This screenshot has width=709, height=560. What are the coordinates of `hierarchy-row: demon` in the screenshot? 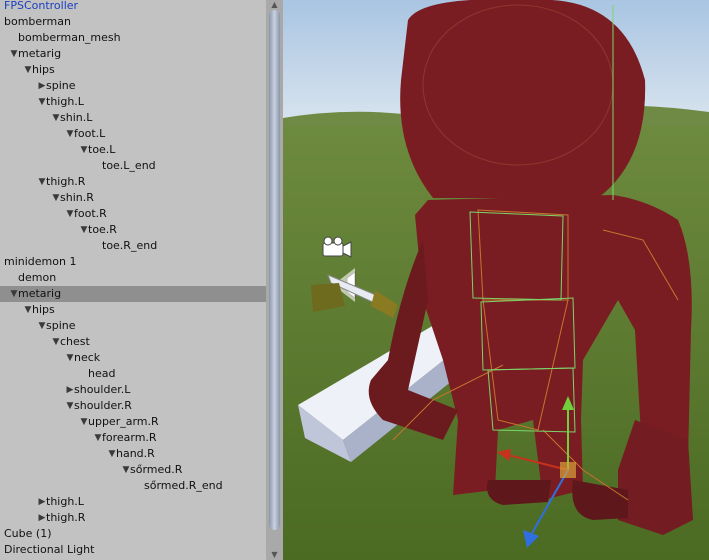 It's located at (133, 278).